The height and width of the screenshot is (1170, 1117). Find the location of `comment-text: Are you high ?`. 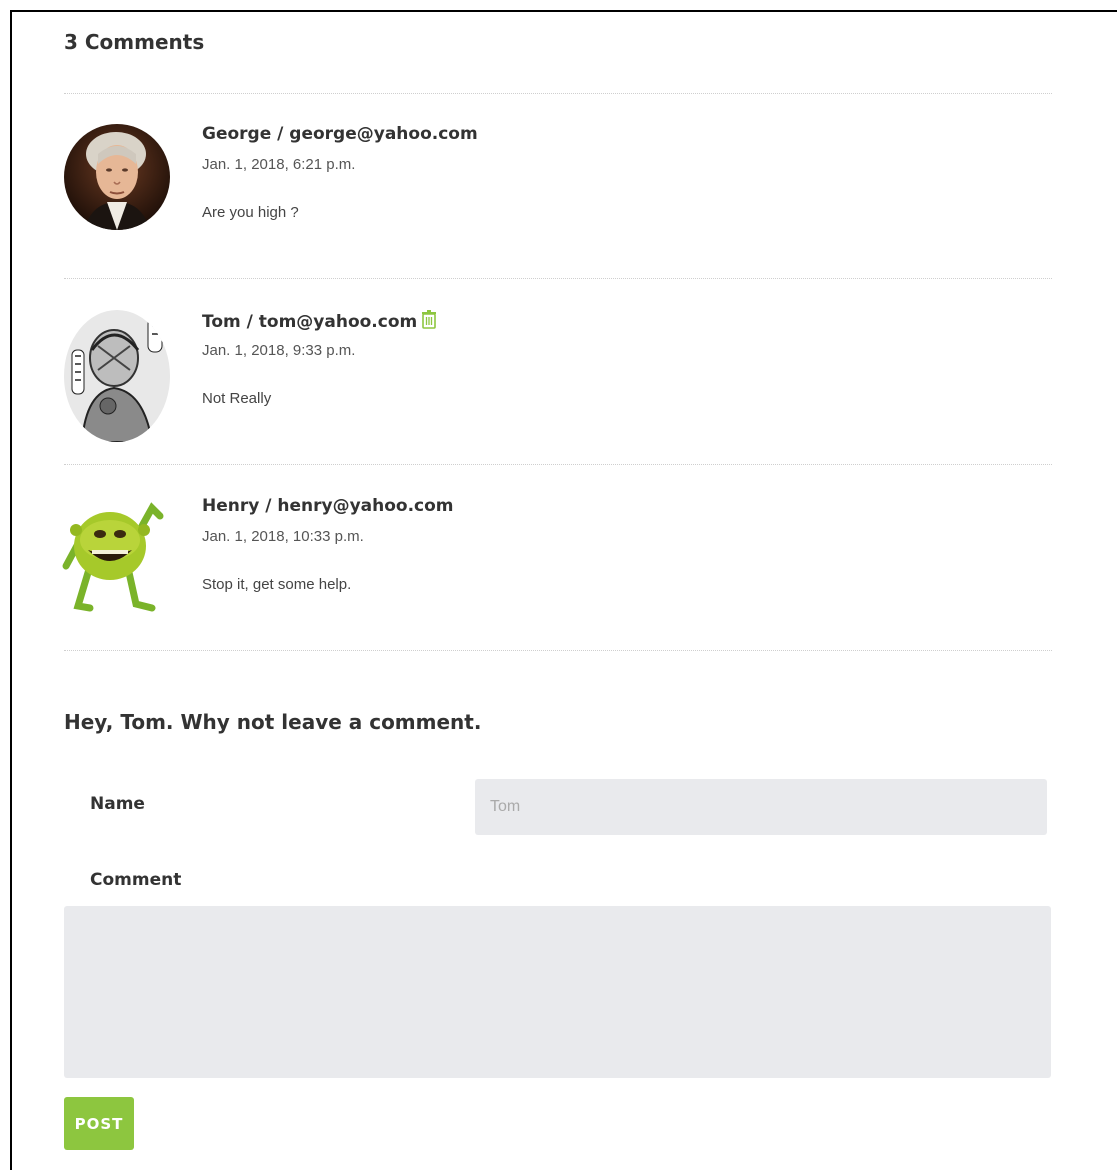

comment-text: Are you high ? is located at coordinates (250, 212).